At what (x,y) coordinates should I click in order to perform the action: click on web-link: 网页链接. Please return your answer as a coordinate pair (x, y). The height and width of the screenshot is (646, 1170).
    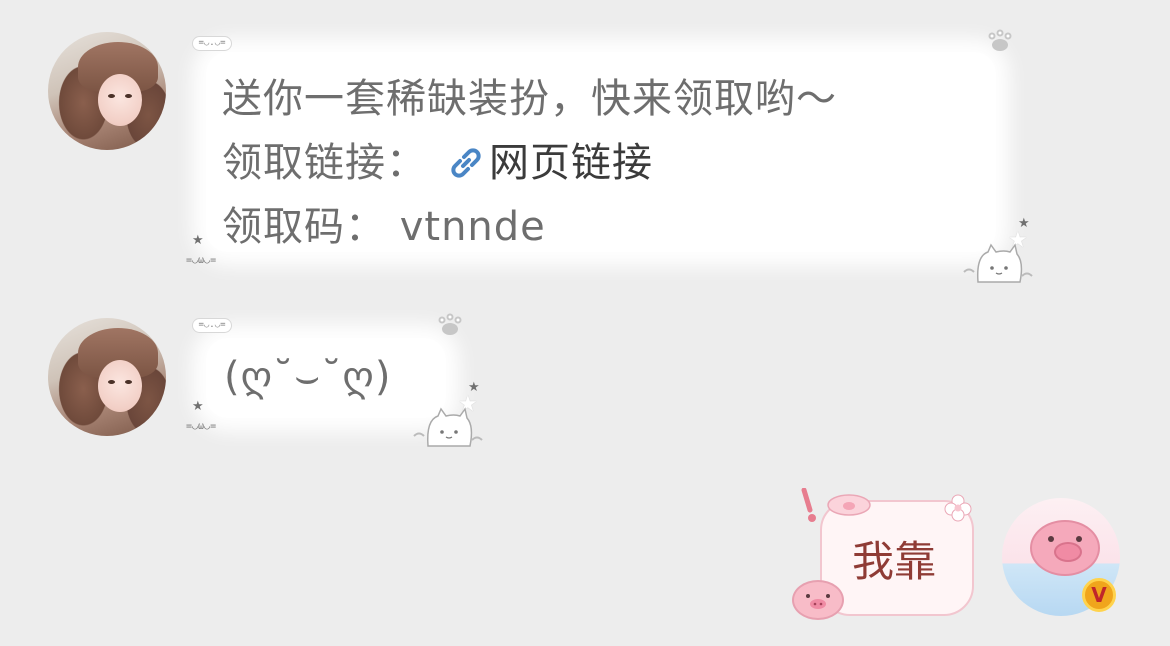
    Looking at the image, I should click on (571, 163).